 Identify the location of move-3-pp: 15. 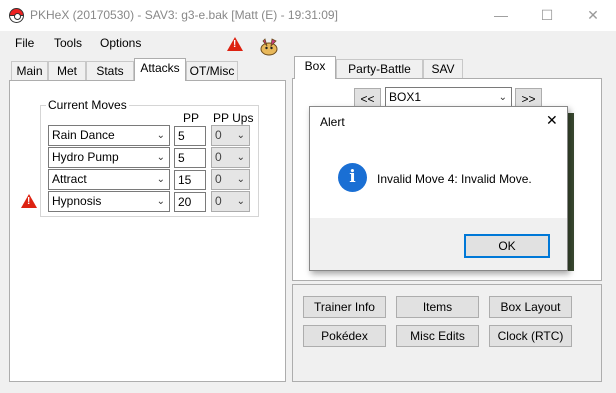
(190, 180).